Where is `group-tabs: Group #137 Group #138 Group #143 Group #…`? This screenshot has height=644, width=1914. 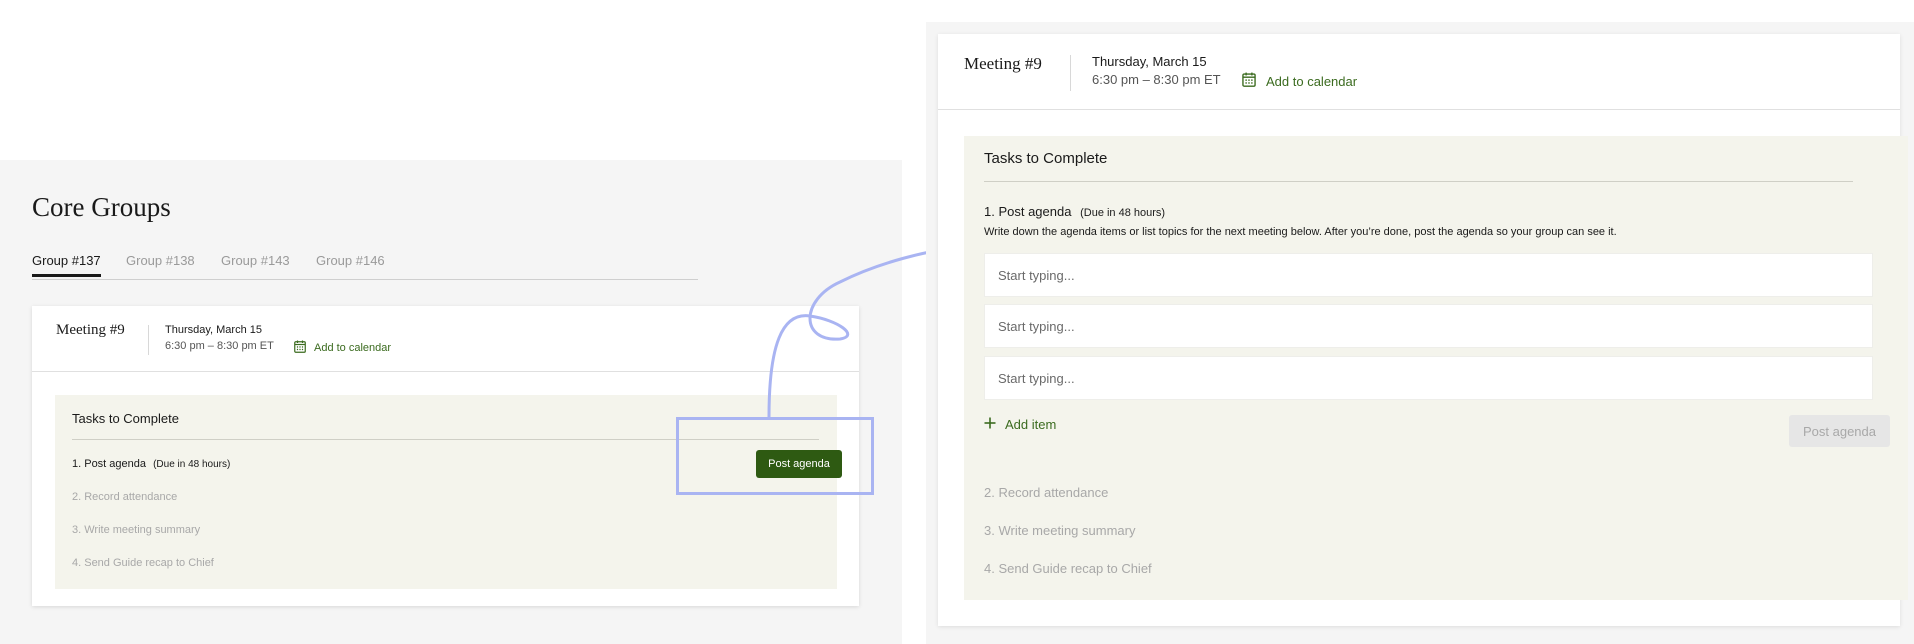 group-tabs: Group #137 Group #138 Group #143 Group #… is located at coordinates (365, 266).